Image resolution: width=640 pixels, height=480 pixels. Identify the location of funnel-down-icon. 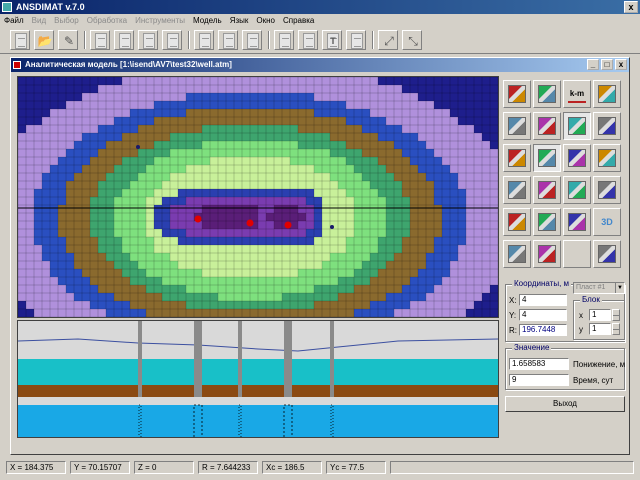
(577, 158).